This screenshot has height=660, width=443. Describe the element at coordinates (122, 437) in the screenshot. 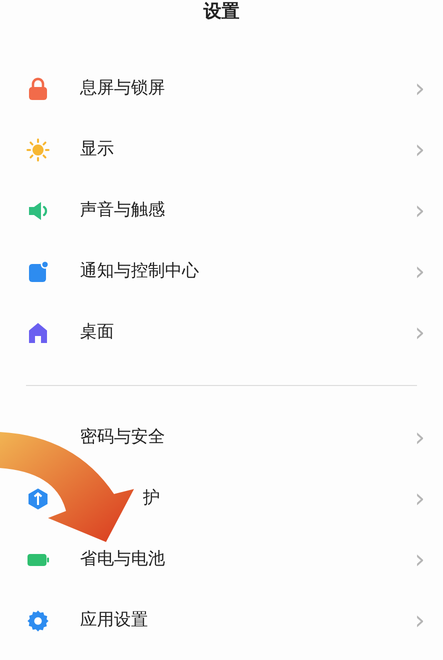

I see `row-label: 密码与安全` at that location.